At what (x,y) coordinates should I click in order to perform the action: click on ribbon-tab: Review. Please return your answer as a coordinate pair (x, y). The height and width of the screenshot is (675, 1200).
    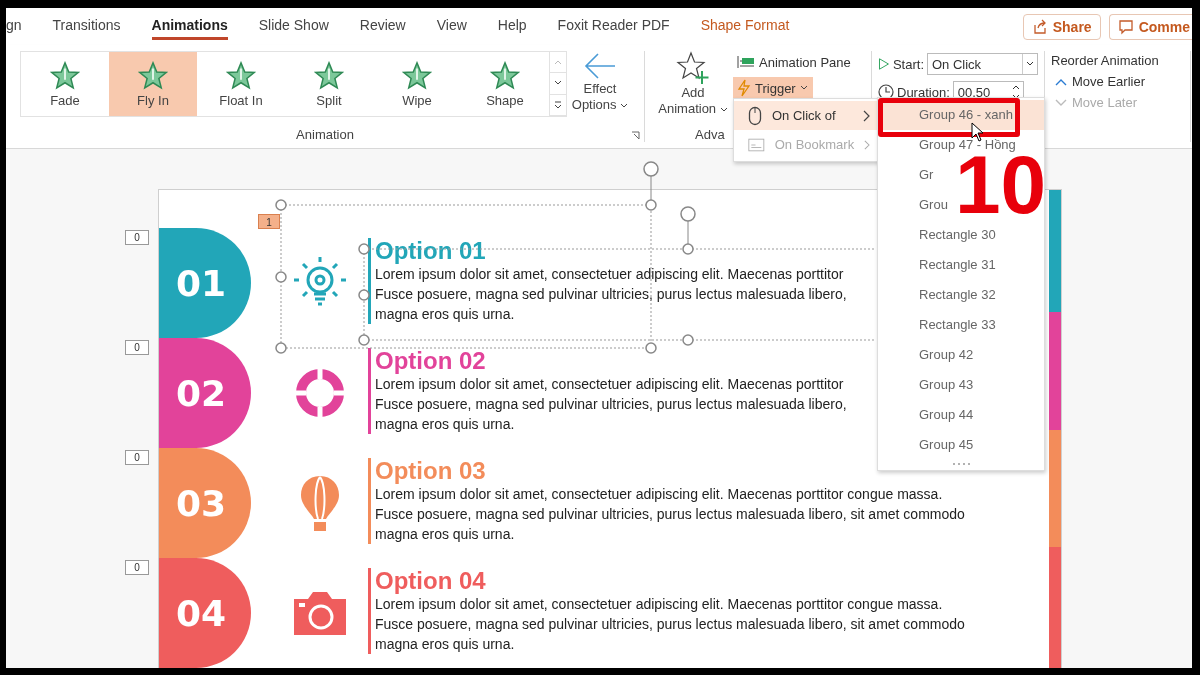
    Looking at the image, I should click on (382, 26).